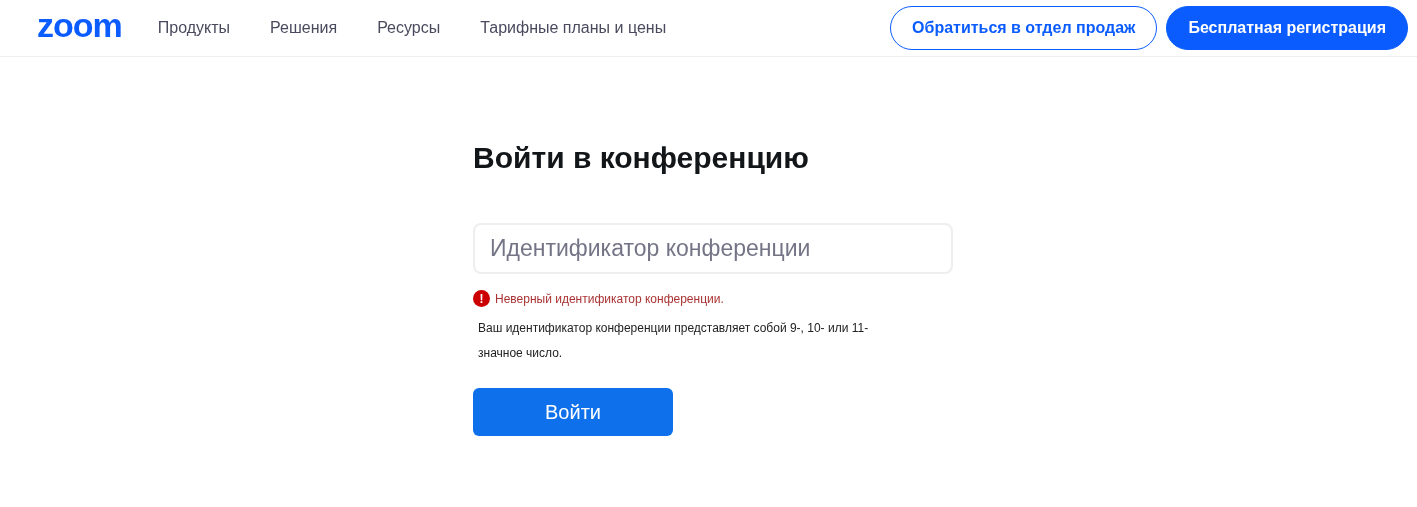  What do you see at coordinates (481, 298) in the screenshot?
I see `error-icon: !` at bounding box center [481, 298].